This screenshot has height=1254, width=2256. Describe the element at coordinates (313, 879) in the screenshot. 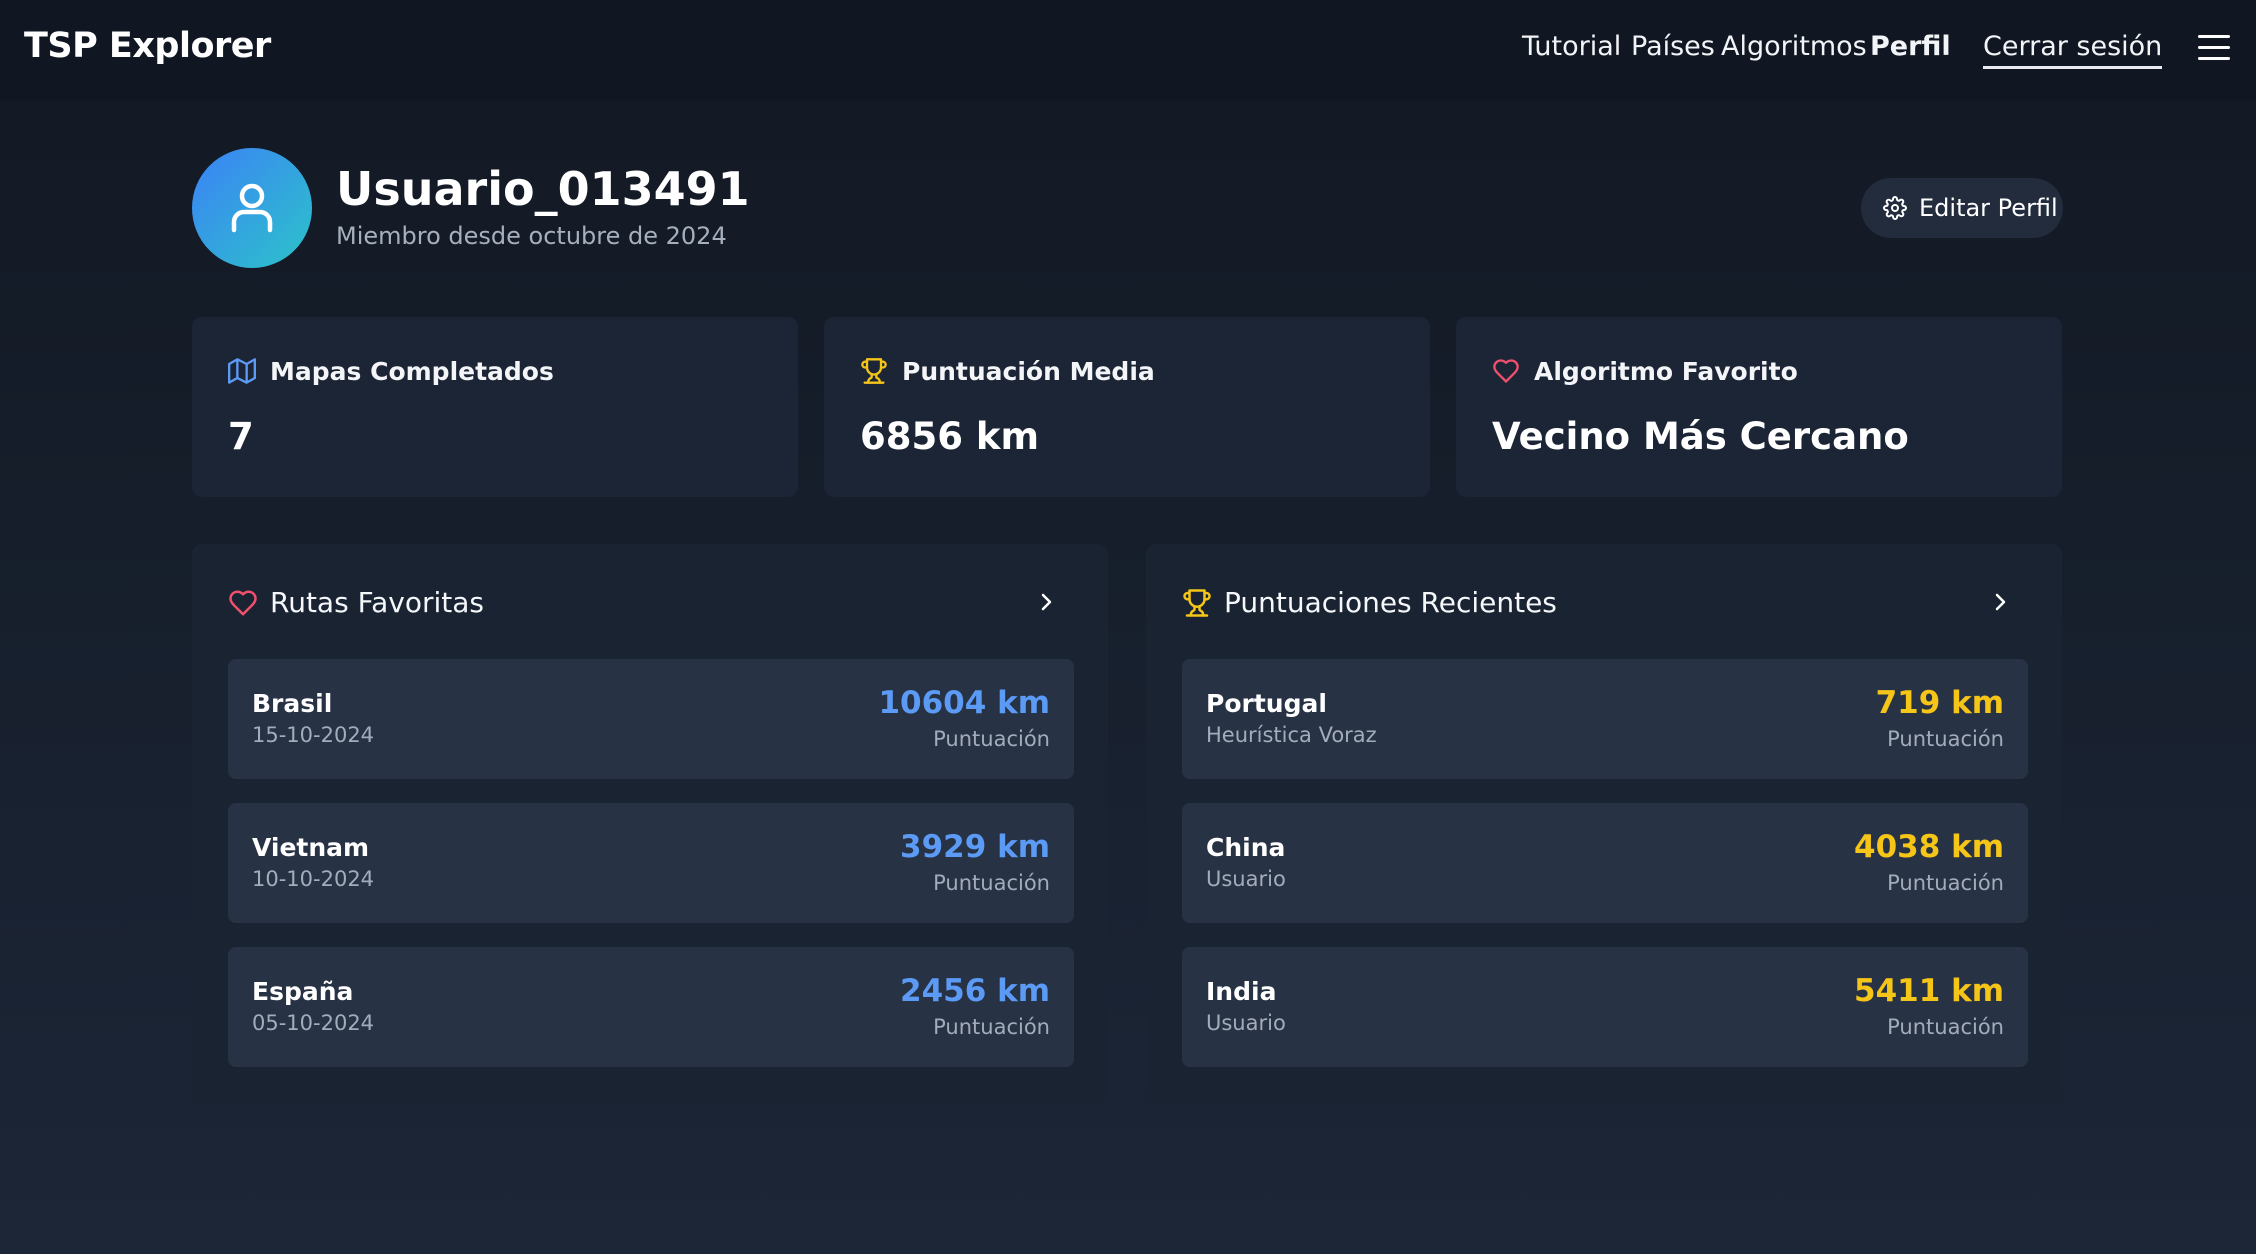

I see `route-date: 10-10-2024` at that location.